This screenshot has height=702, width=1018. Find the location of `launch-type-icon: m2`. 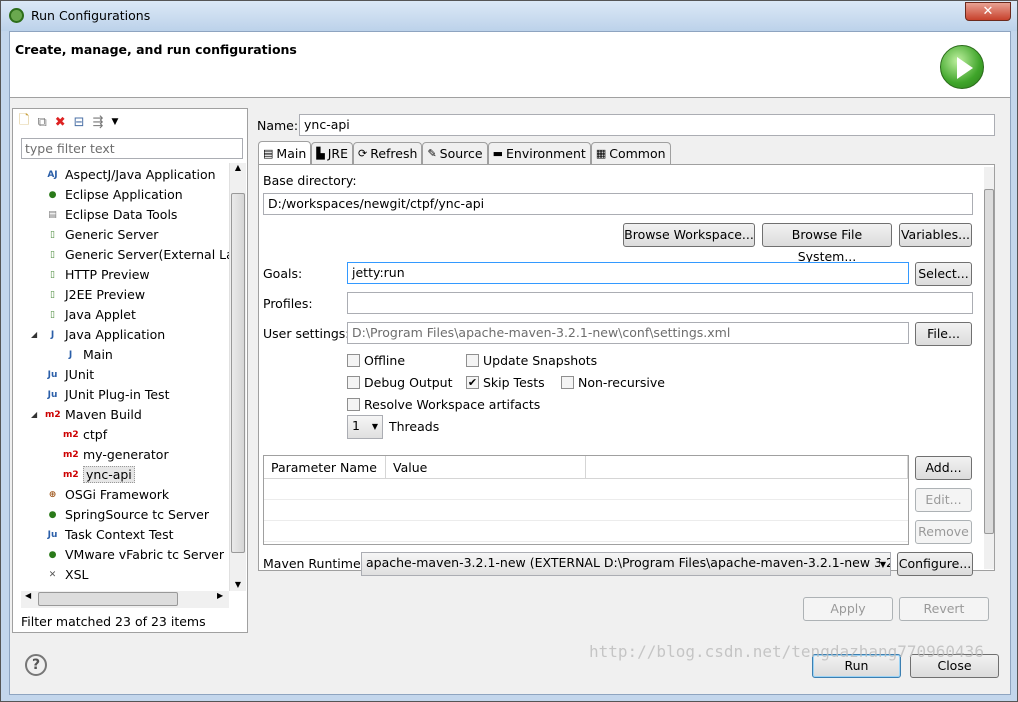

launch-type-icon: m2 is located at coordinates (53, 414).